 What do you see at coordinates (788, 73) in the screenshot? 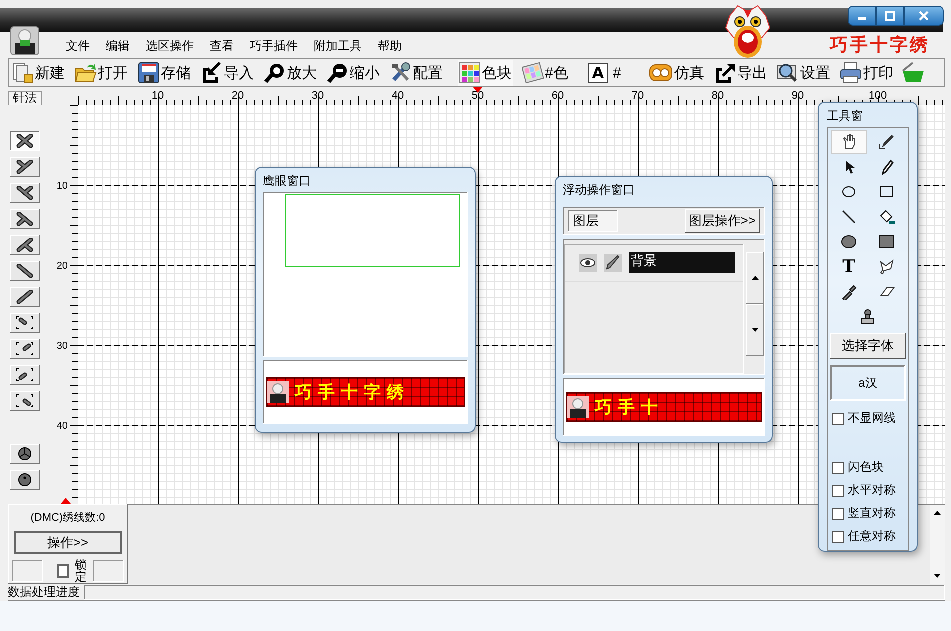
I see `magnifier-icon` at bounding box center [788, 73].